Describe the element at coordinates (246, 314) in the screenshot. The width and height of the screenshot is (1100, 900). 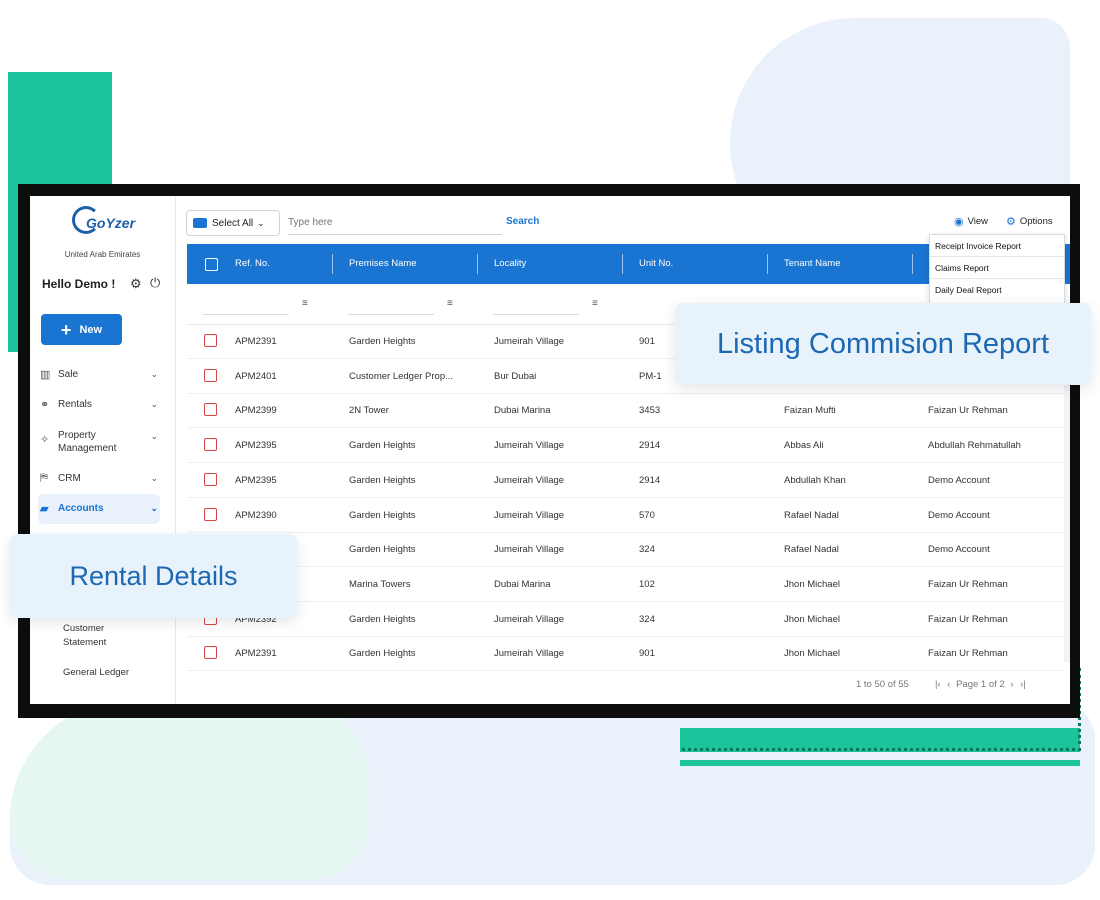
I see `filter-input-ref-no` at that location.